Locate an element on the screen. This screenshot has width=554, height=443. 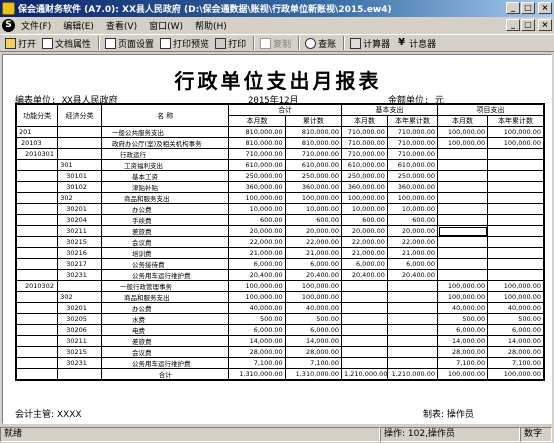
cell-month: 500.00 is located at coordinates (257, 319).